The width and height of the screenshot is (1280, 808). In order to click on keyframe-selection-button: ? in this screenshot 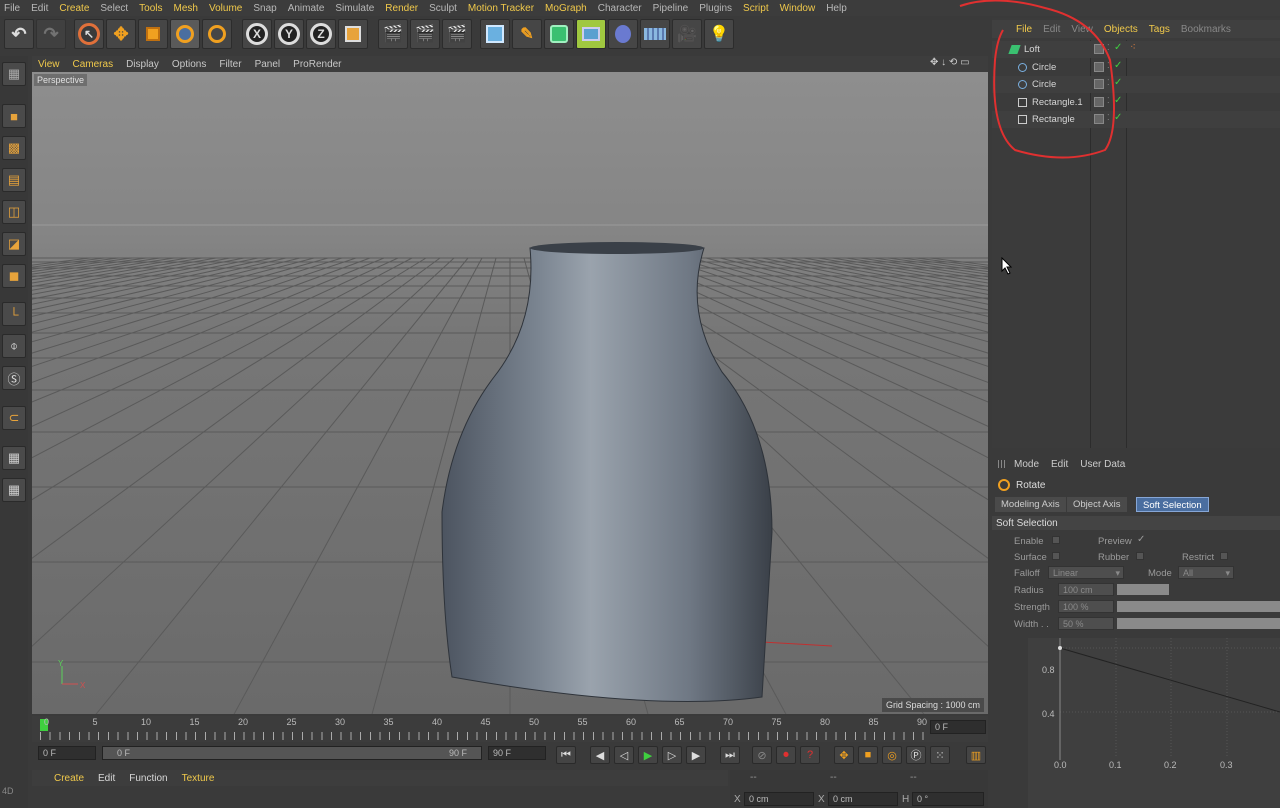, I will do `click(810, 755)`.